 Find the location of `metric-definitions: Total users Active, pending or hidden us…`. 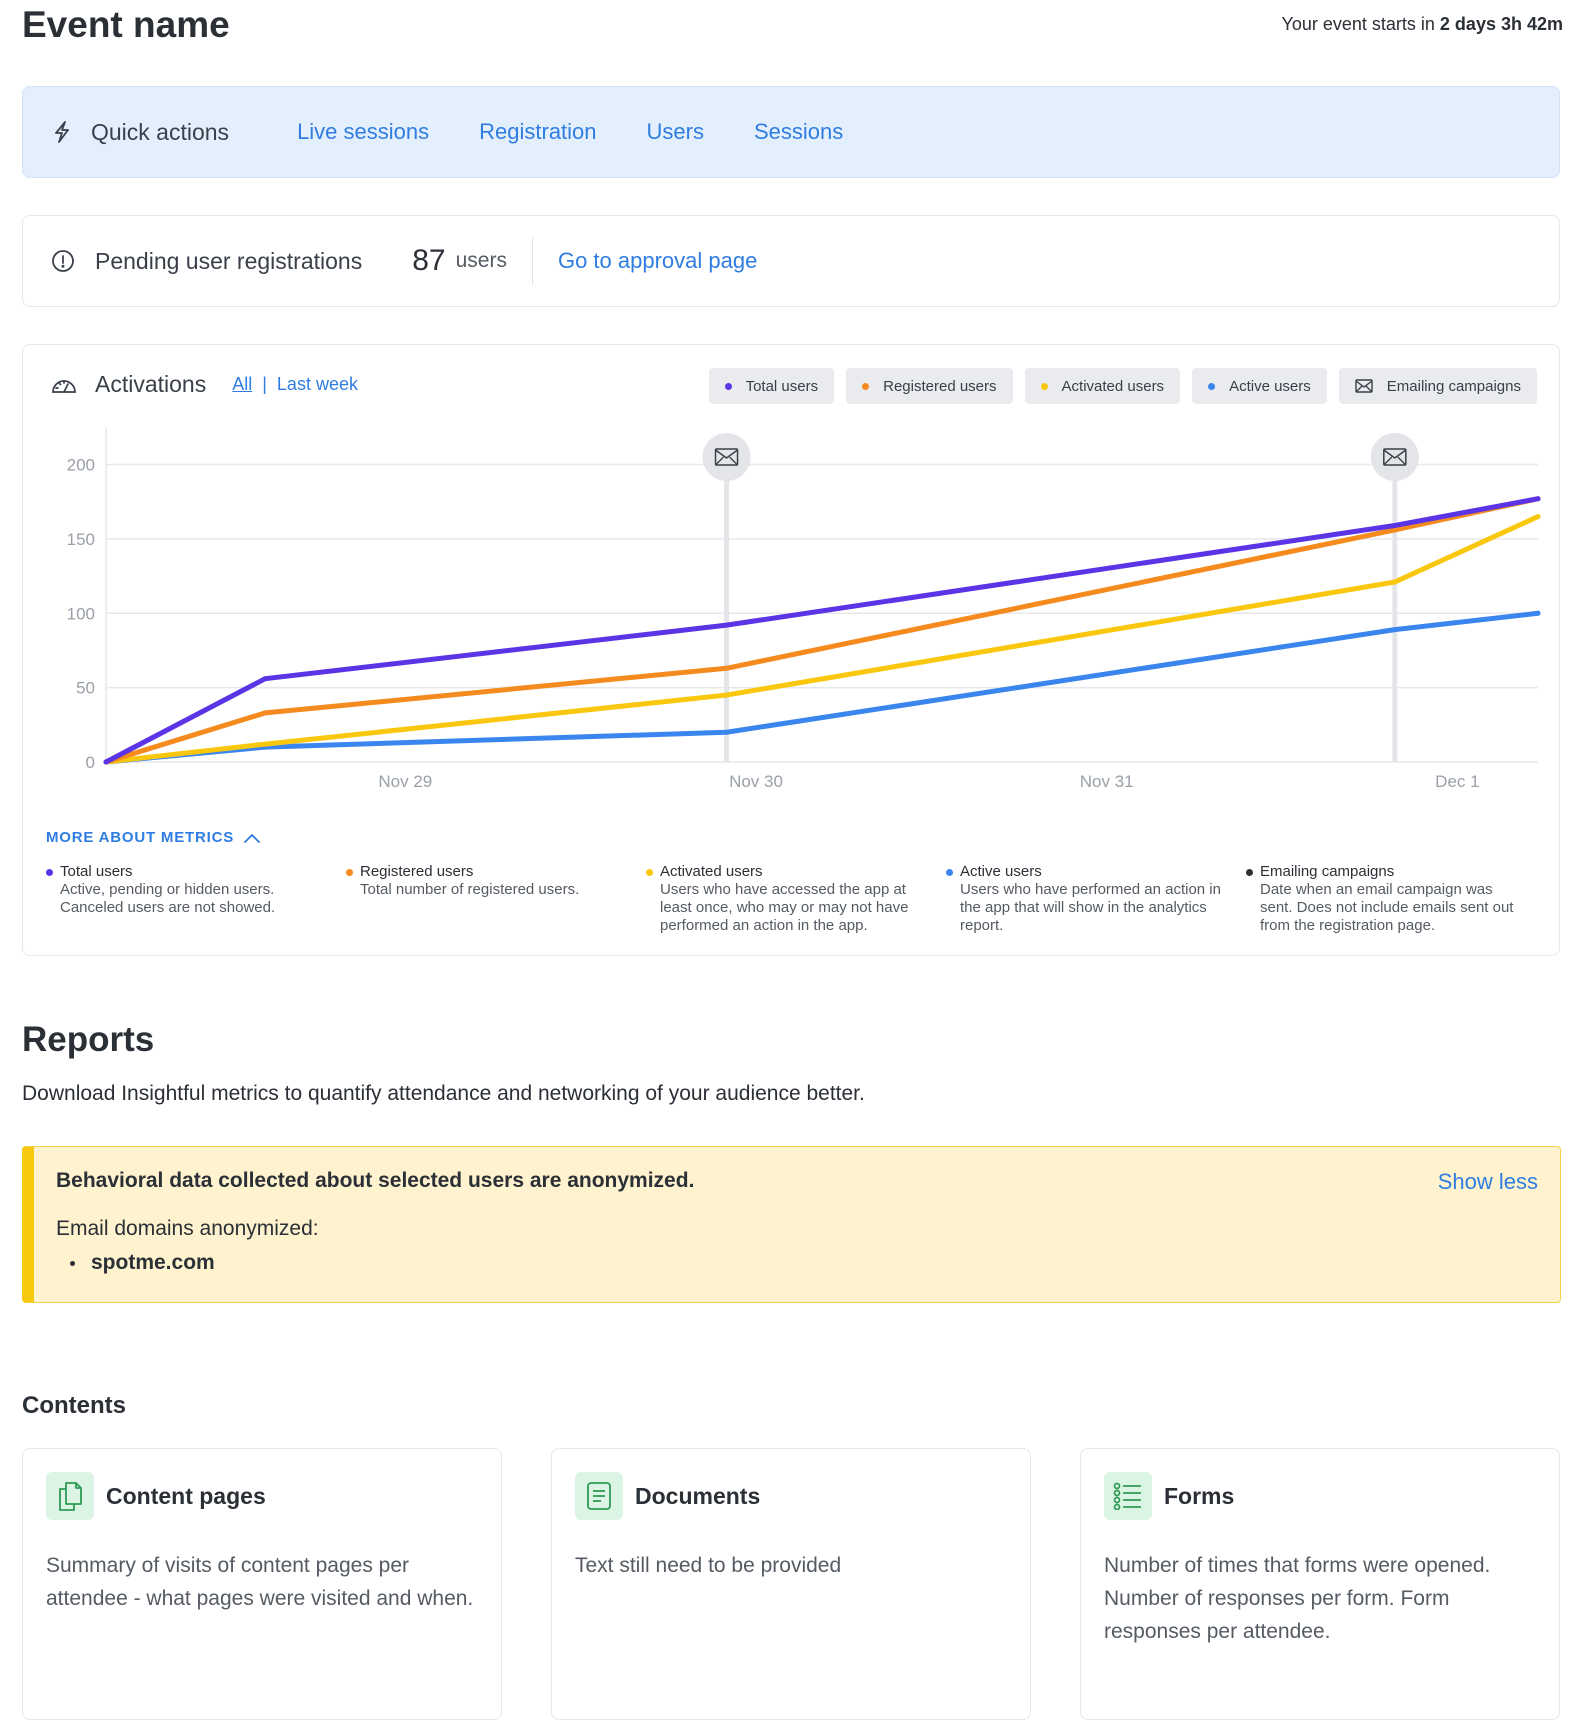

metric-definitions: Total users Active, pending or hidden us… is located at coordinates (796, 899).